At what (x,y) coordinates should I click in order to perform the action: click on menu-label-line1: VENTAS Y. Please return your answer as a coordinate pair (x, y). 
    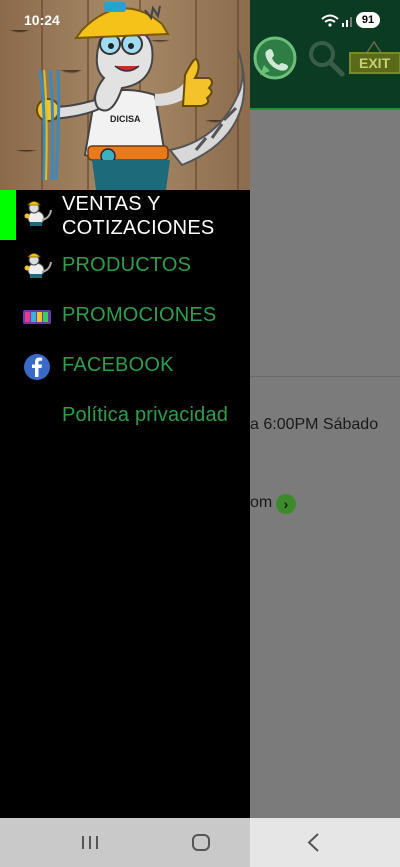
    Looking at the image, I should click on (111, 204).